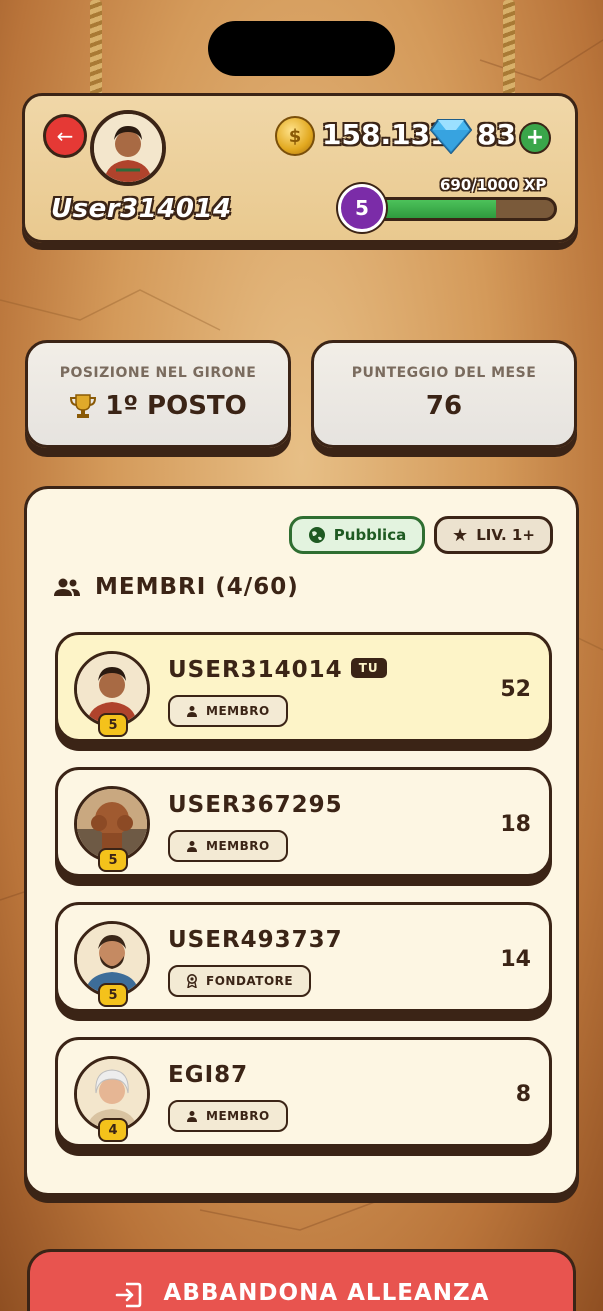 Image resolution: width=603 pixels, height=1311 pixels. What do you see at coordinates (128, 1295) in the screenshot?
I see `logout-icon` at bounding box center [128, 1295].